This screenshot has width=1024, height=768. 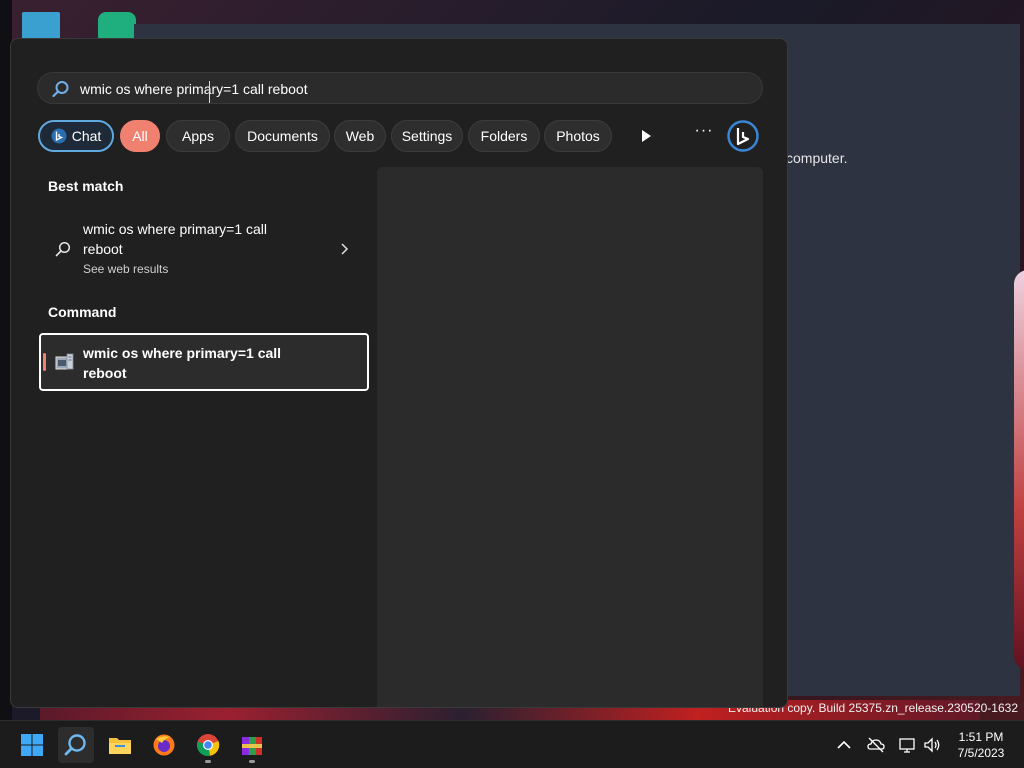 I want to click on search-box, so click(x=400, y=88).